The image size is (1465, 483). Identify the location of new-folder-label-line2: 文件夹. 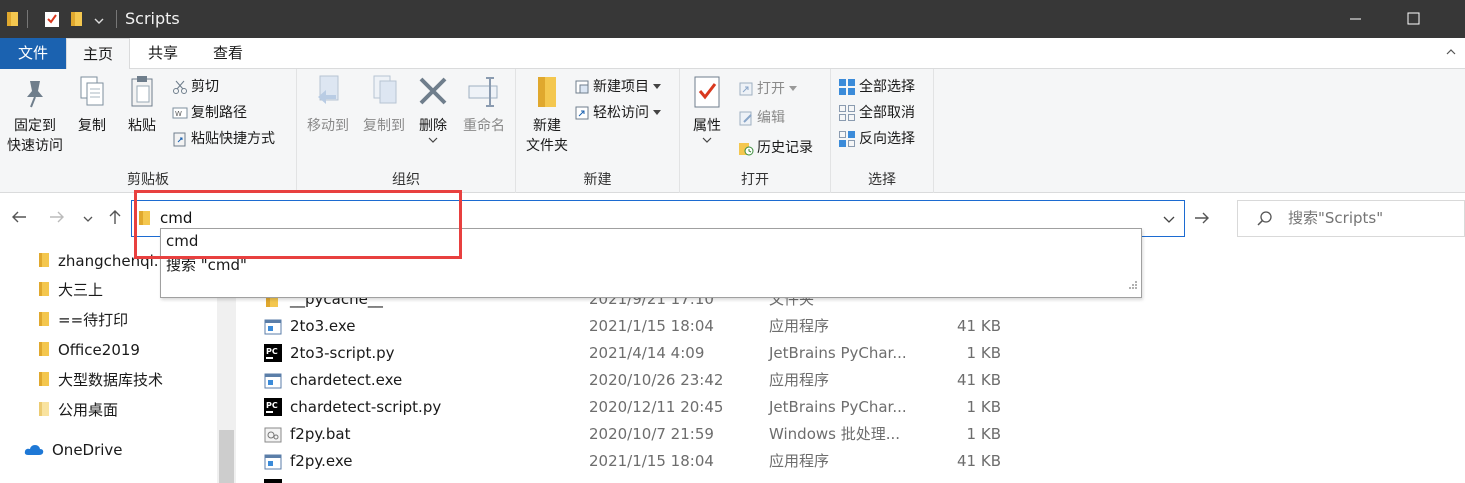
(547, 146).